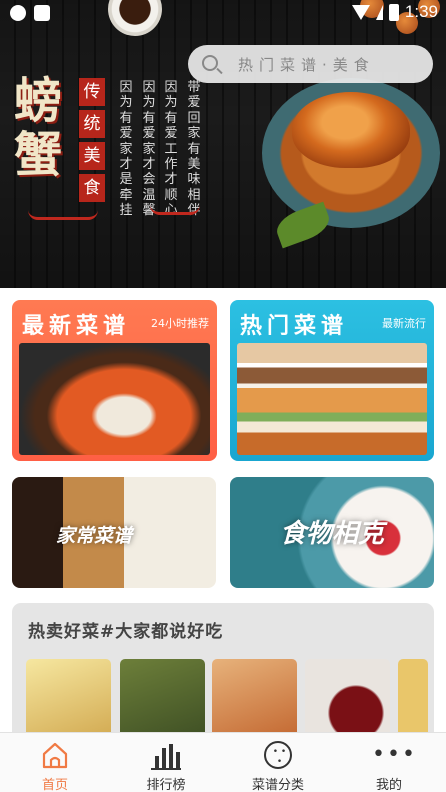 This screenshot has height=792, width=446. I want to click on banner-seal: 美, so click(92, 156).